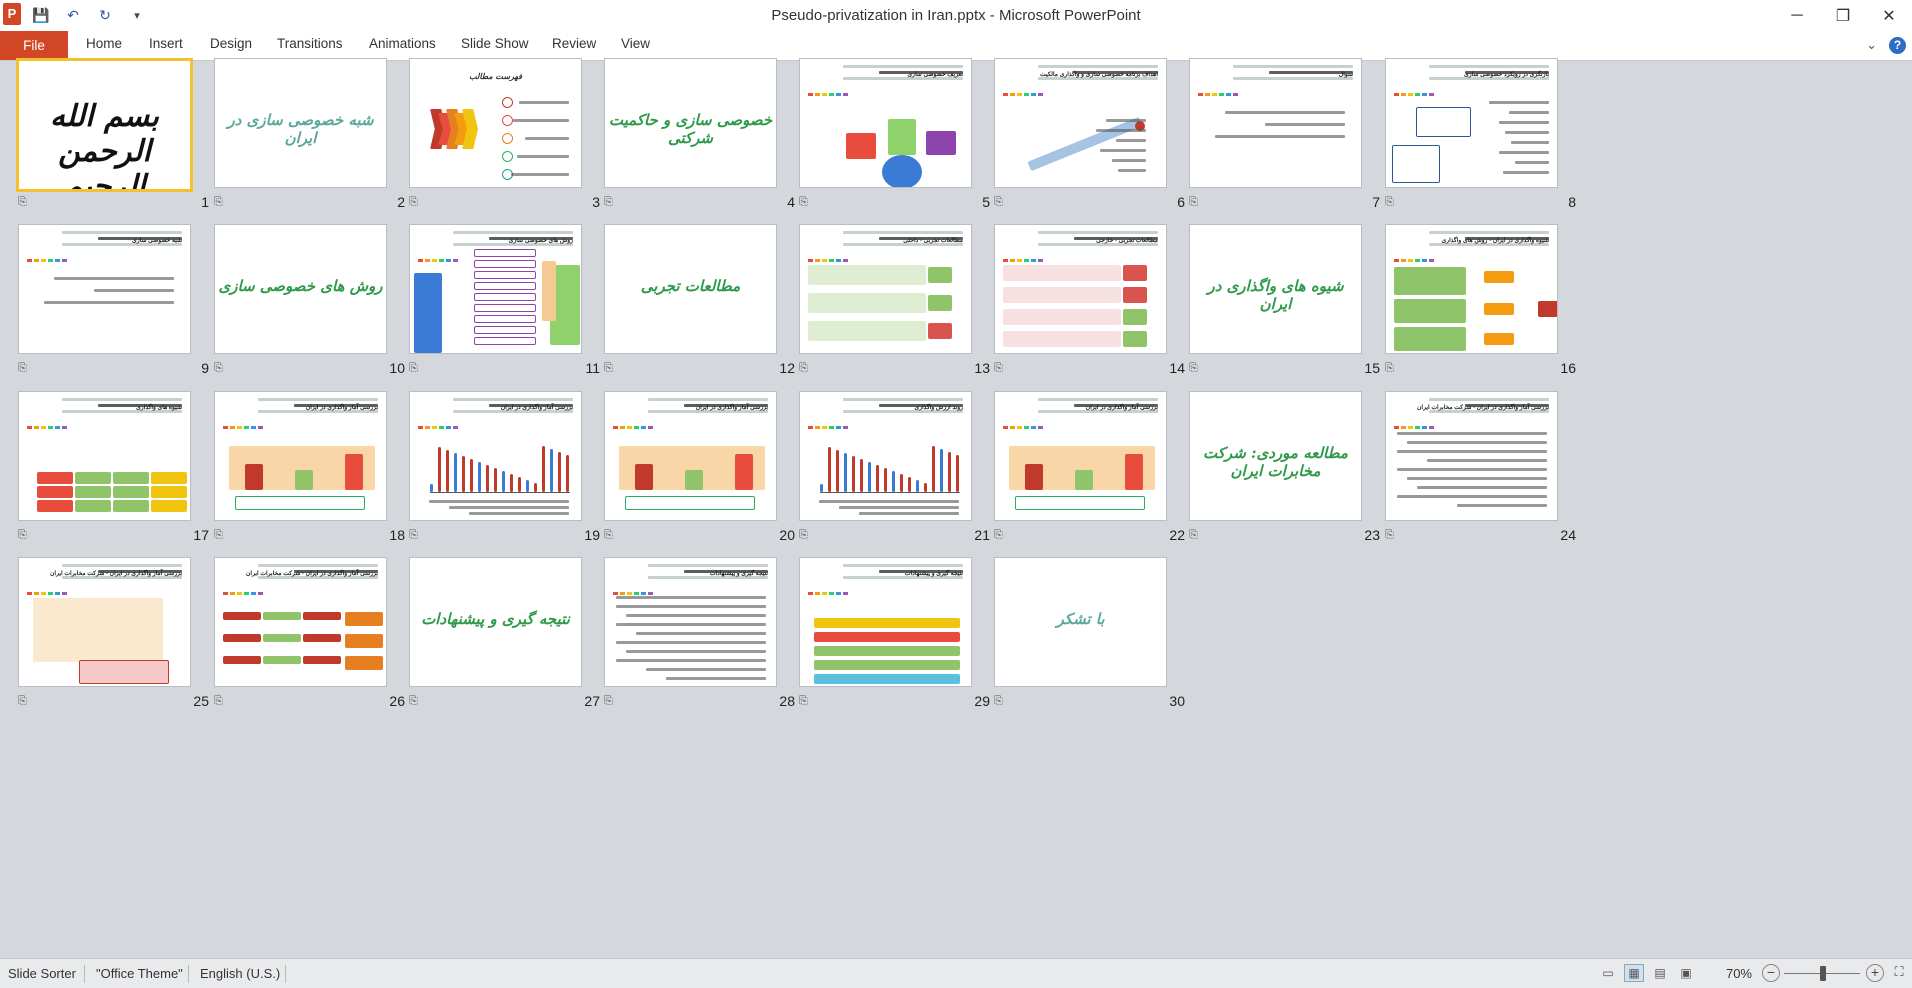 The width and height of the screenshot is (1912, 988). Describe the element at coordinates (1823, 973) in the screenshot. I see `zoom-slider-thumb` at that location.